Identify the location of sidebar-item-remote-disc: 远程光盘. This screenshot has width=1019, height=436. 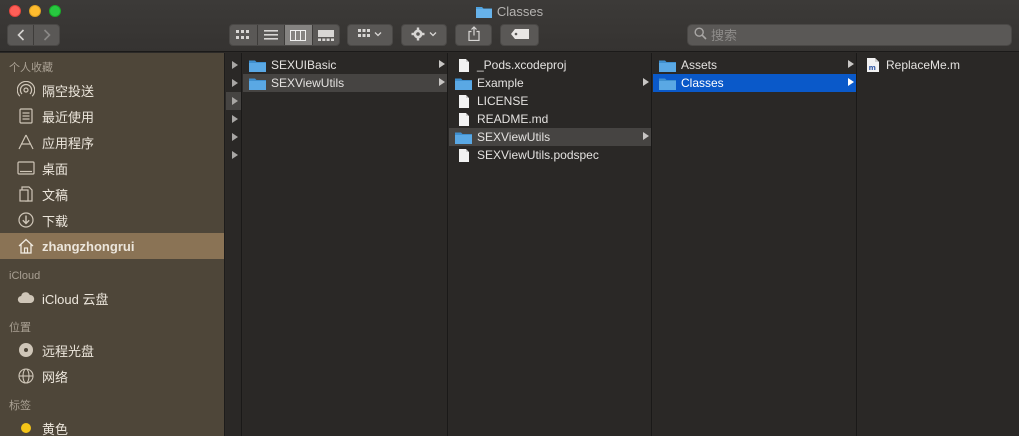
(112, 350).